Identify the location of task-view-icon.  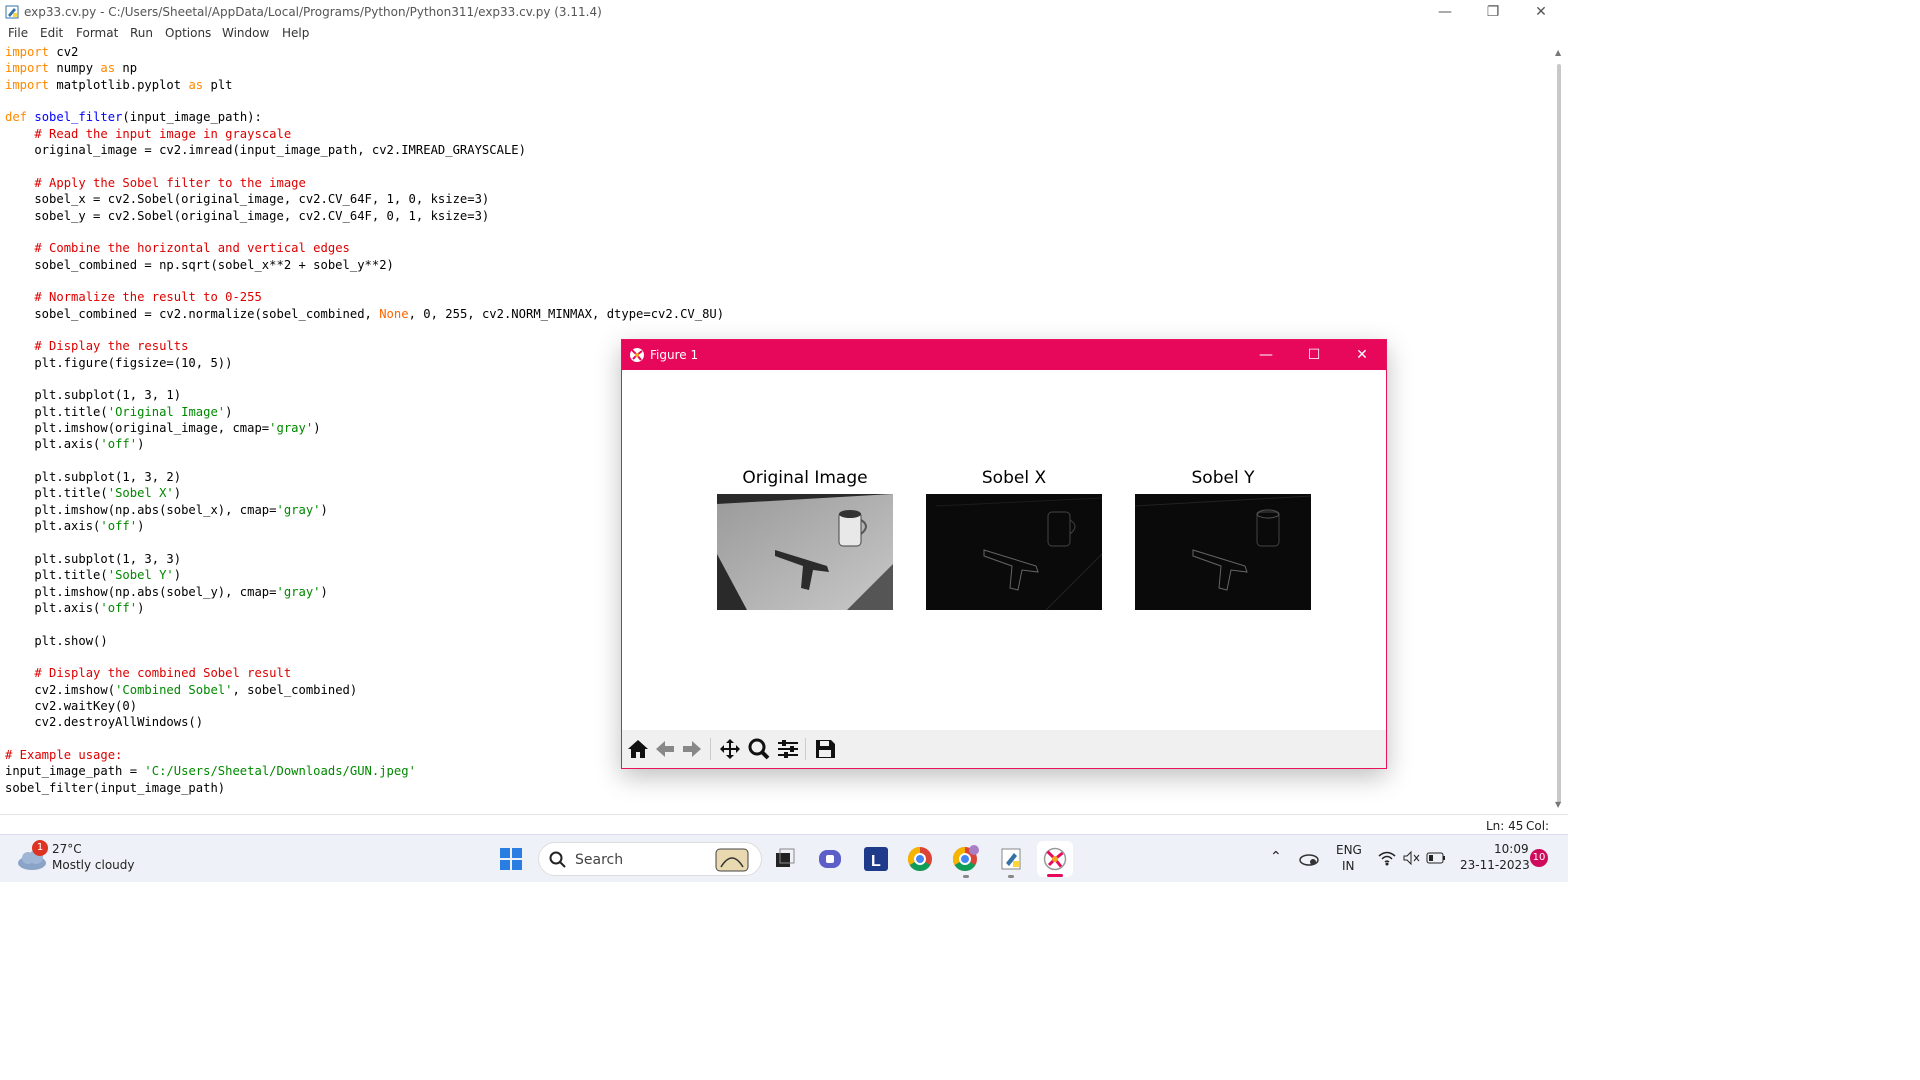
(784, 859).